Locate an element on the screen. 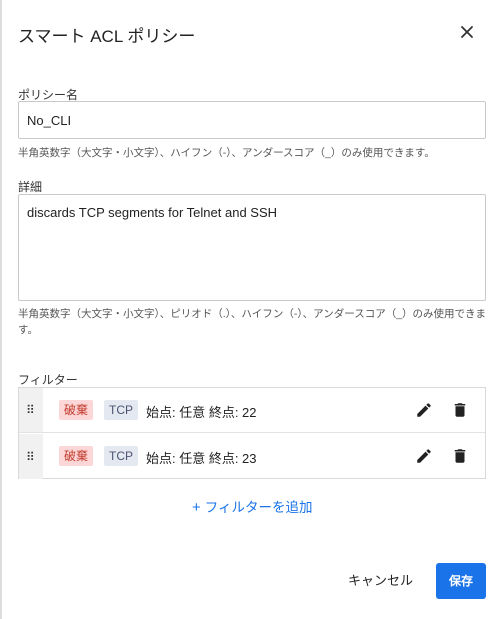 This screenshot has width=502, height=619. close-button is located at coordinates (467, 32).